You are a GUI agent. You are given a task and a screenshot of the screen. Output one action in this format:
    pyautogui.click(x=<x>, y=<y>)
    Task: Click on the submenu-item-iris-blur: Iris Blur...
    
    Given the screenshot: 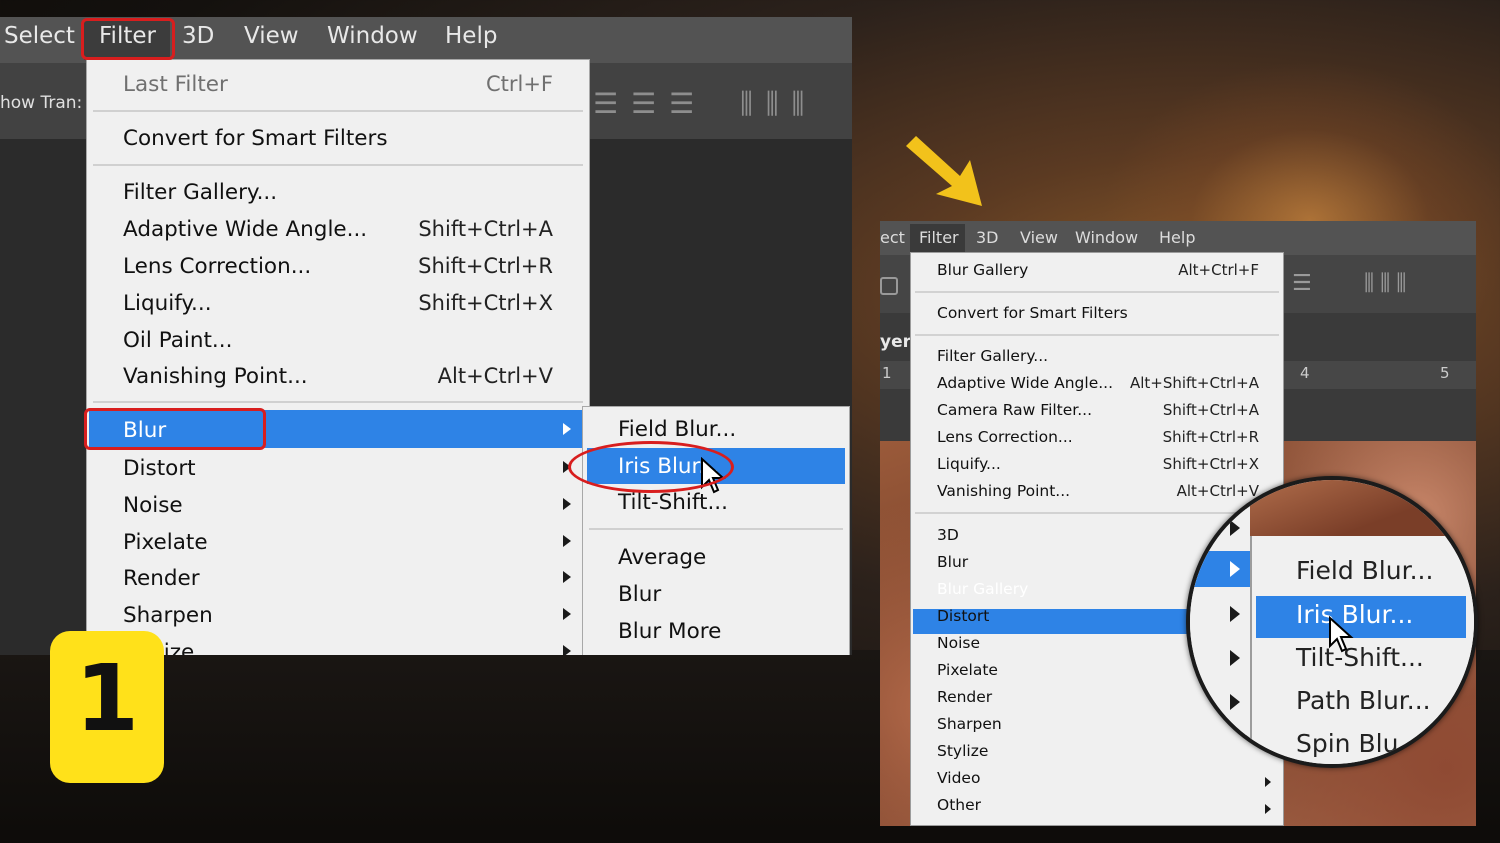 What is the action you would take?
    pyautogui.click(x=1354, y=614)
    